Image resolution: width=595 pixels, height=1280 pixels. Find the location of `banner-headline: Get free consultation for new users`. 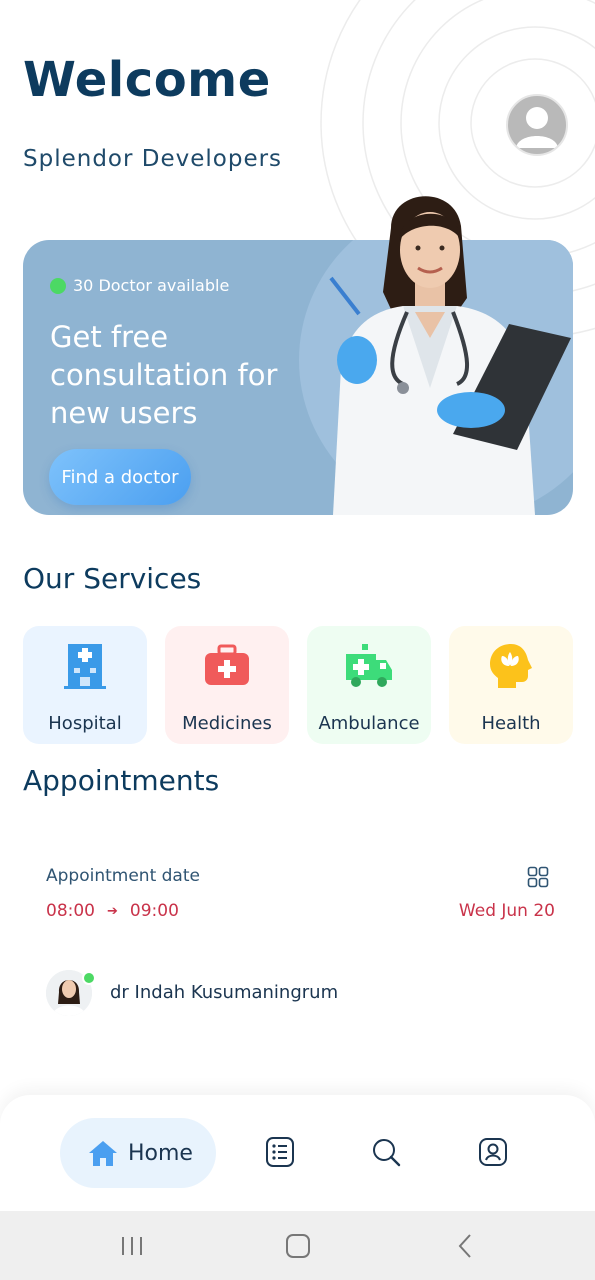

banner-headline: Get free consultation for new users is located at coordinates (164, 375).